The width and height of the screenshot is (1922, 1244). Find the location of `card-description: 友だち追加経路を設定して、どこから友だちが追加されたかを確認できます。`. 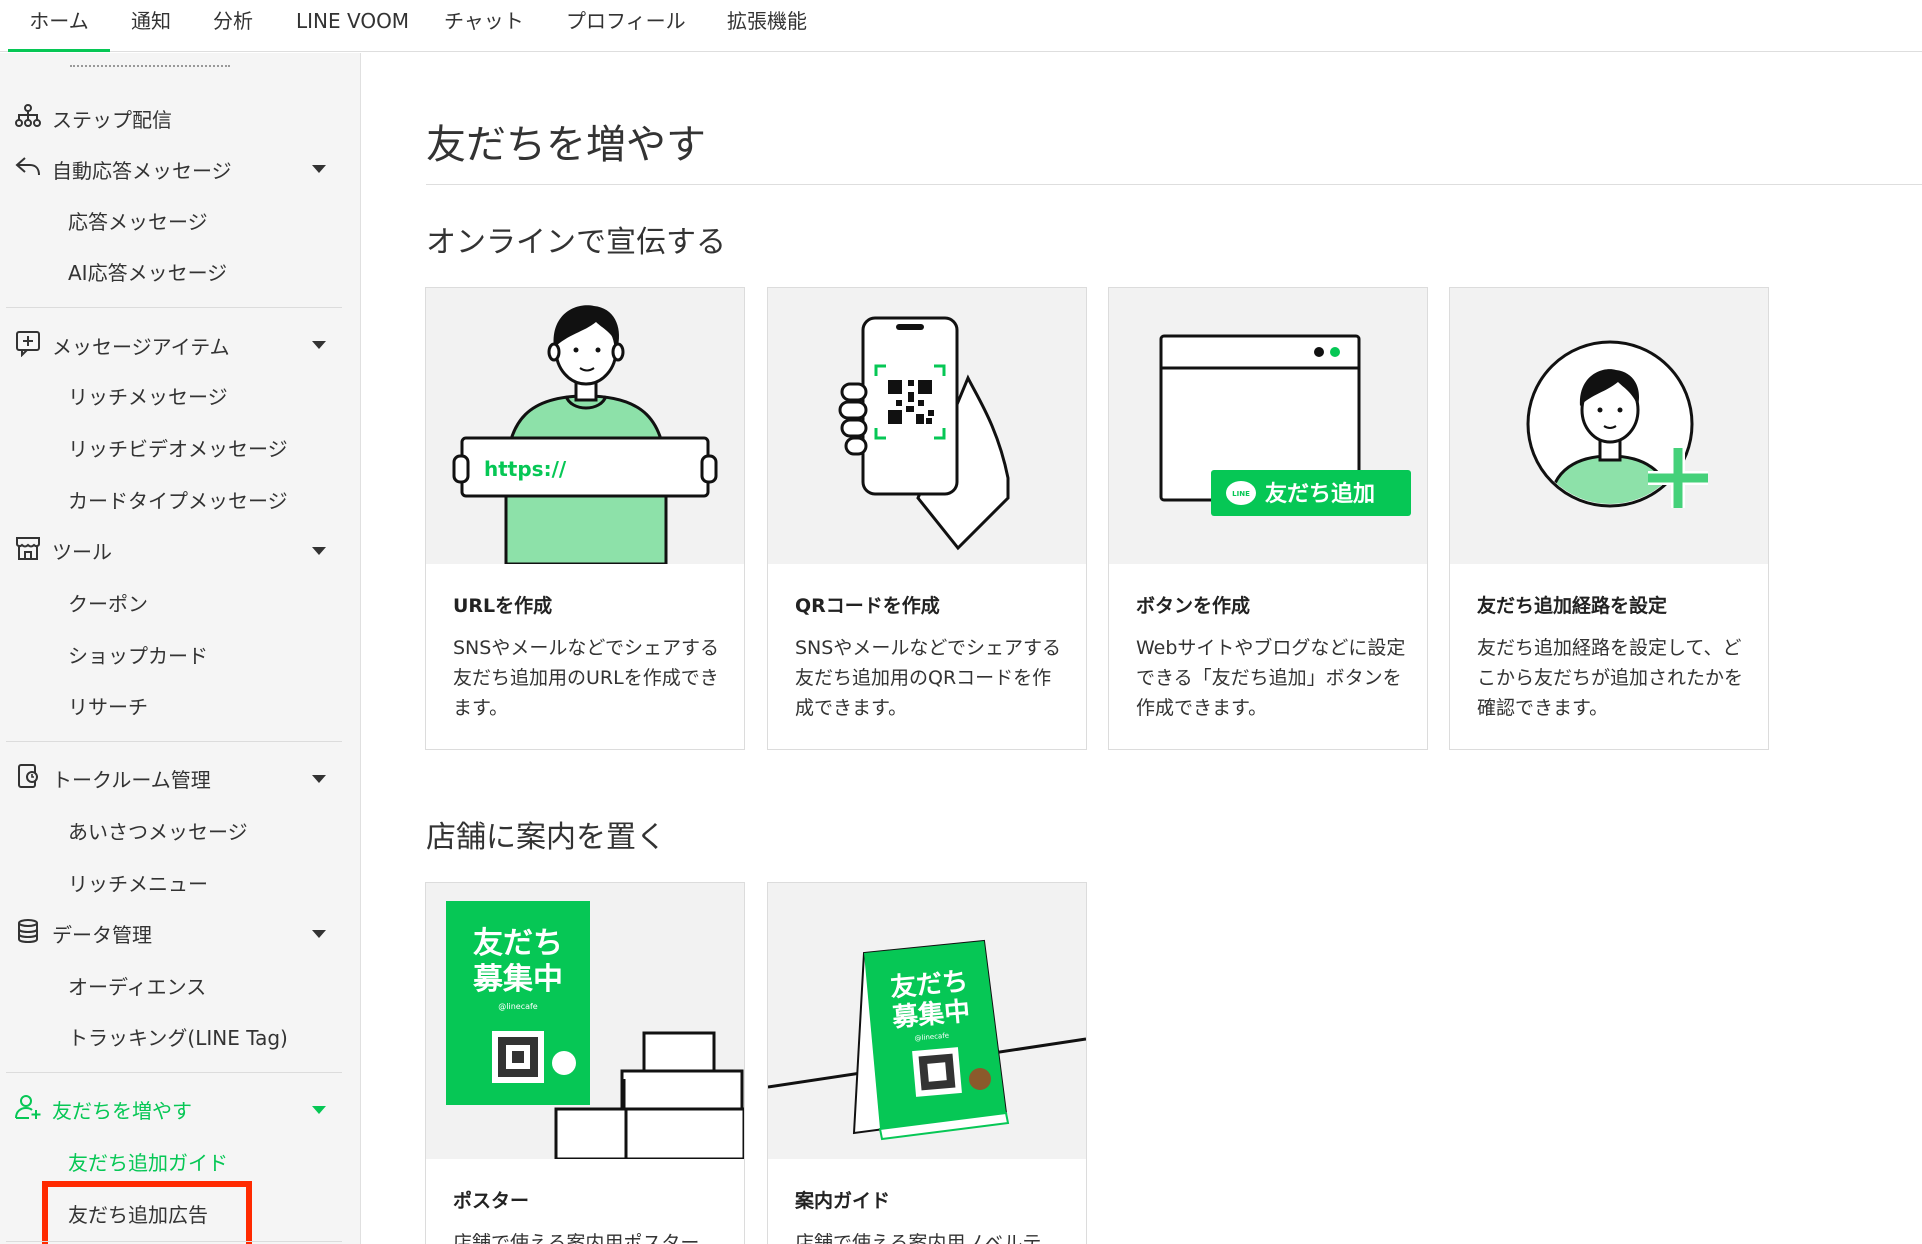

card-description: 友だち追加経路を設定して、どこから友だちが追加されたかを確認できます。 is located at coordinates (1610, 678).